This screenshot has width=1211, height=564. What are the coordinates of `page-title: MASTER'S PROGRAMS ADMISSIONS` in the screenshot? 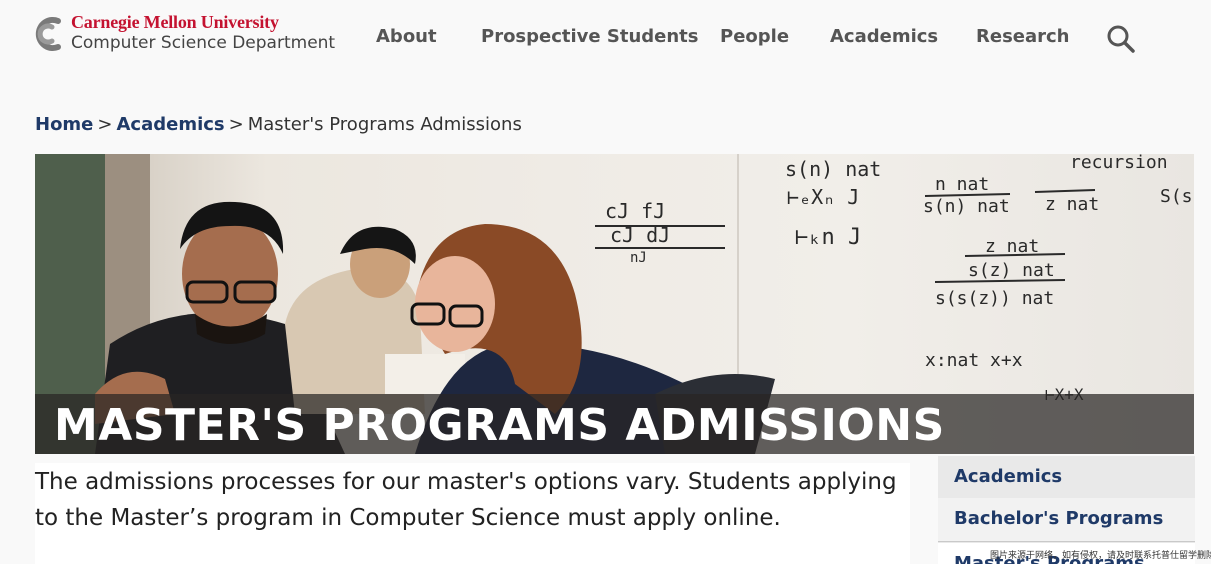 It's located at (499, 425).